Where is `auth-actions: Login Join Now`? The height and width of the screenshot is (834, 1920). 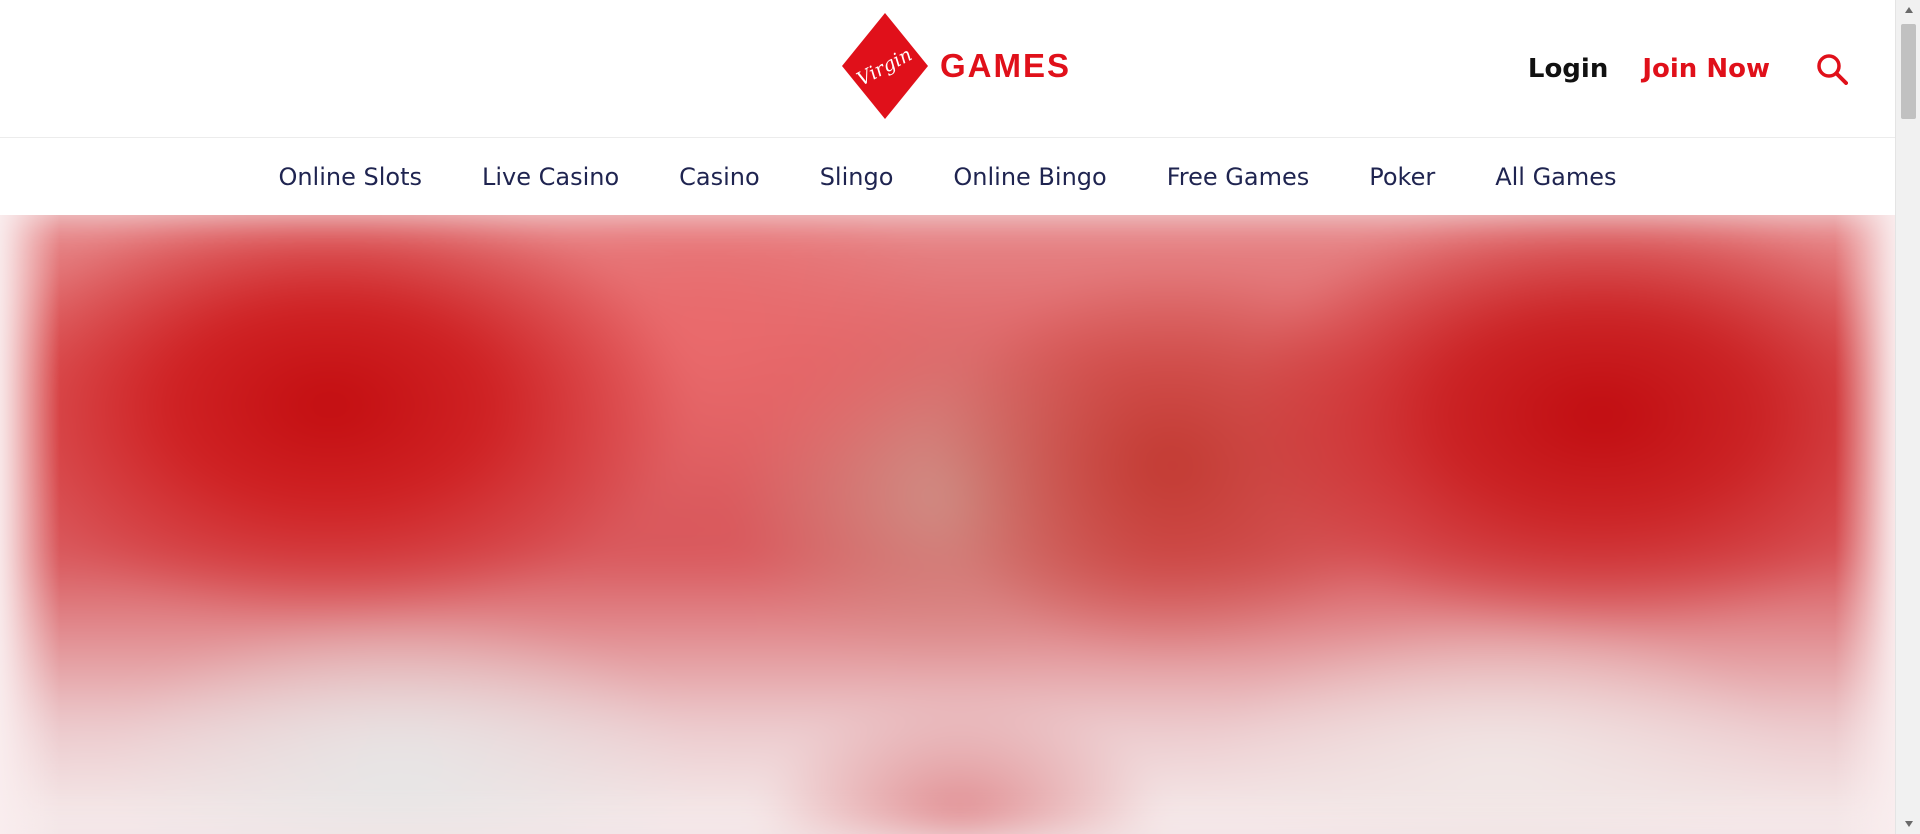
auth-actions: Login Join Now is located at coordinates (1689, 69).